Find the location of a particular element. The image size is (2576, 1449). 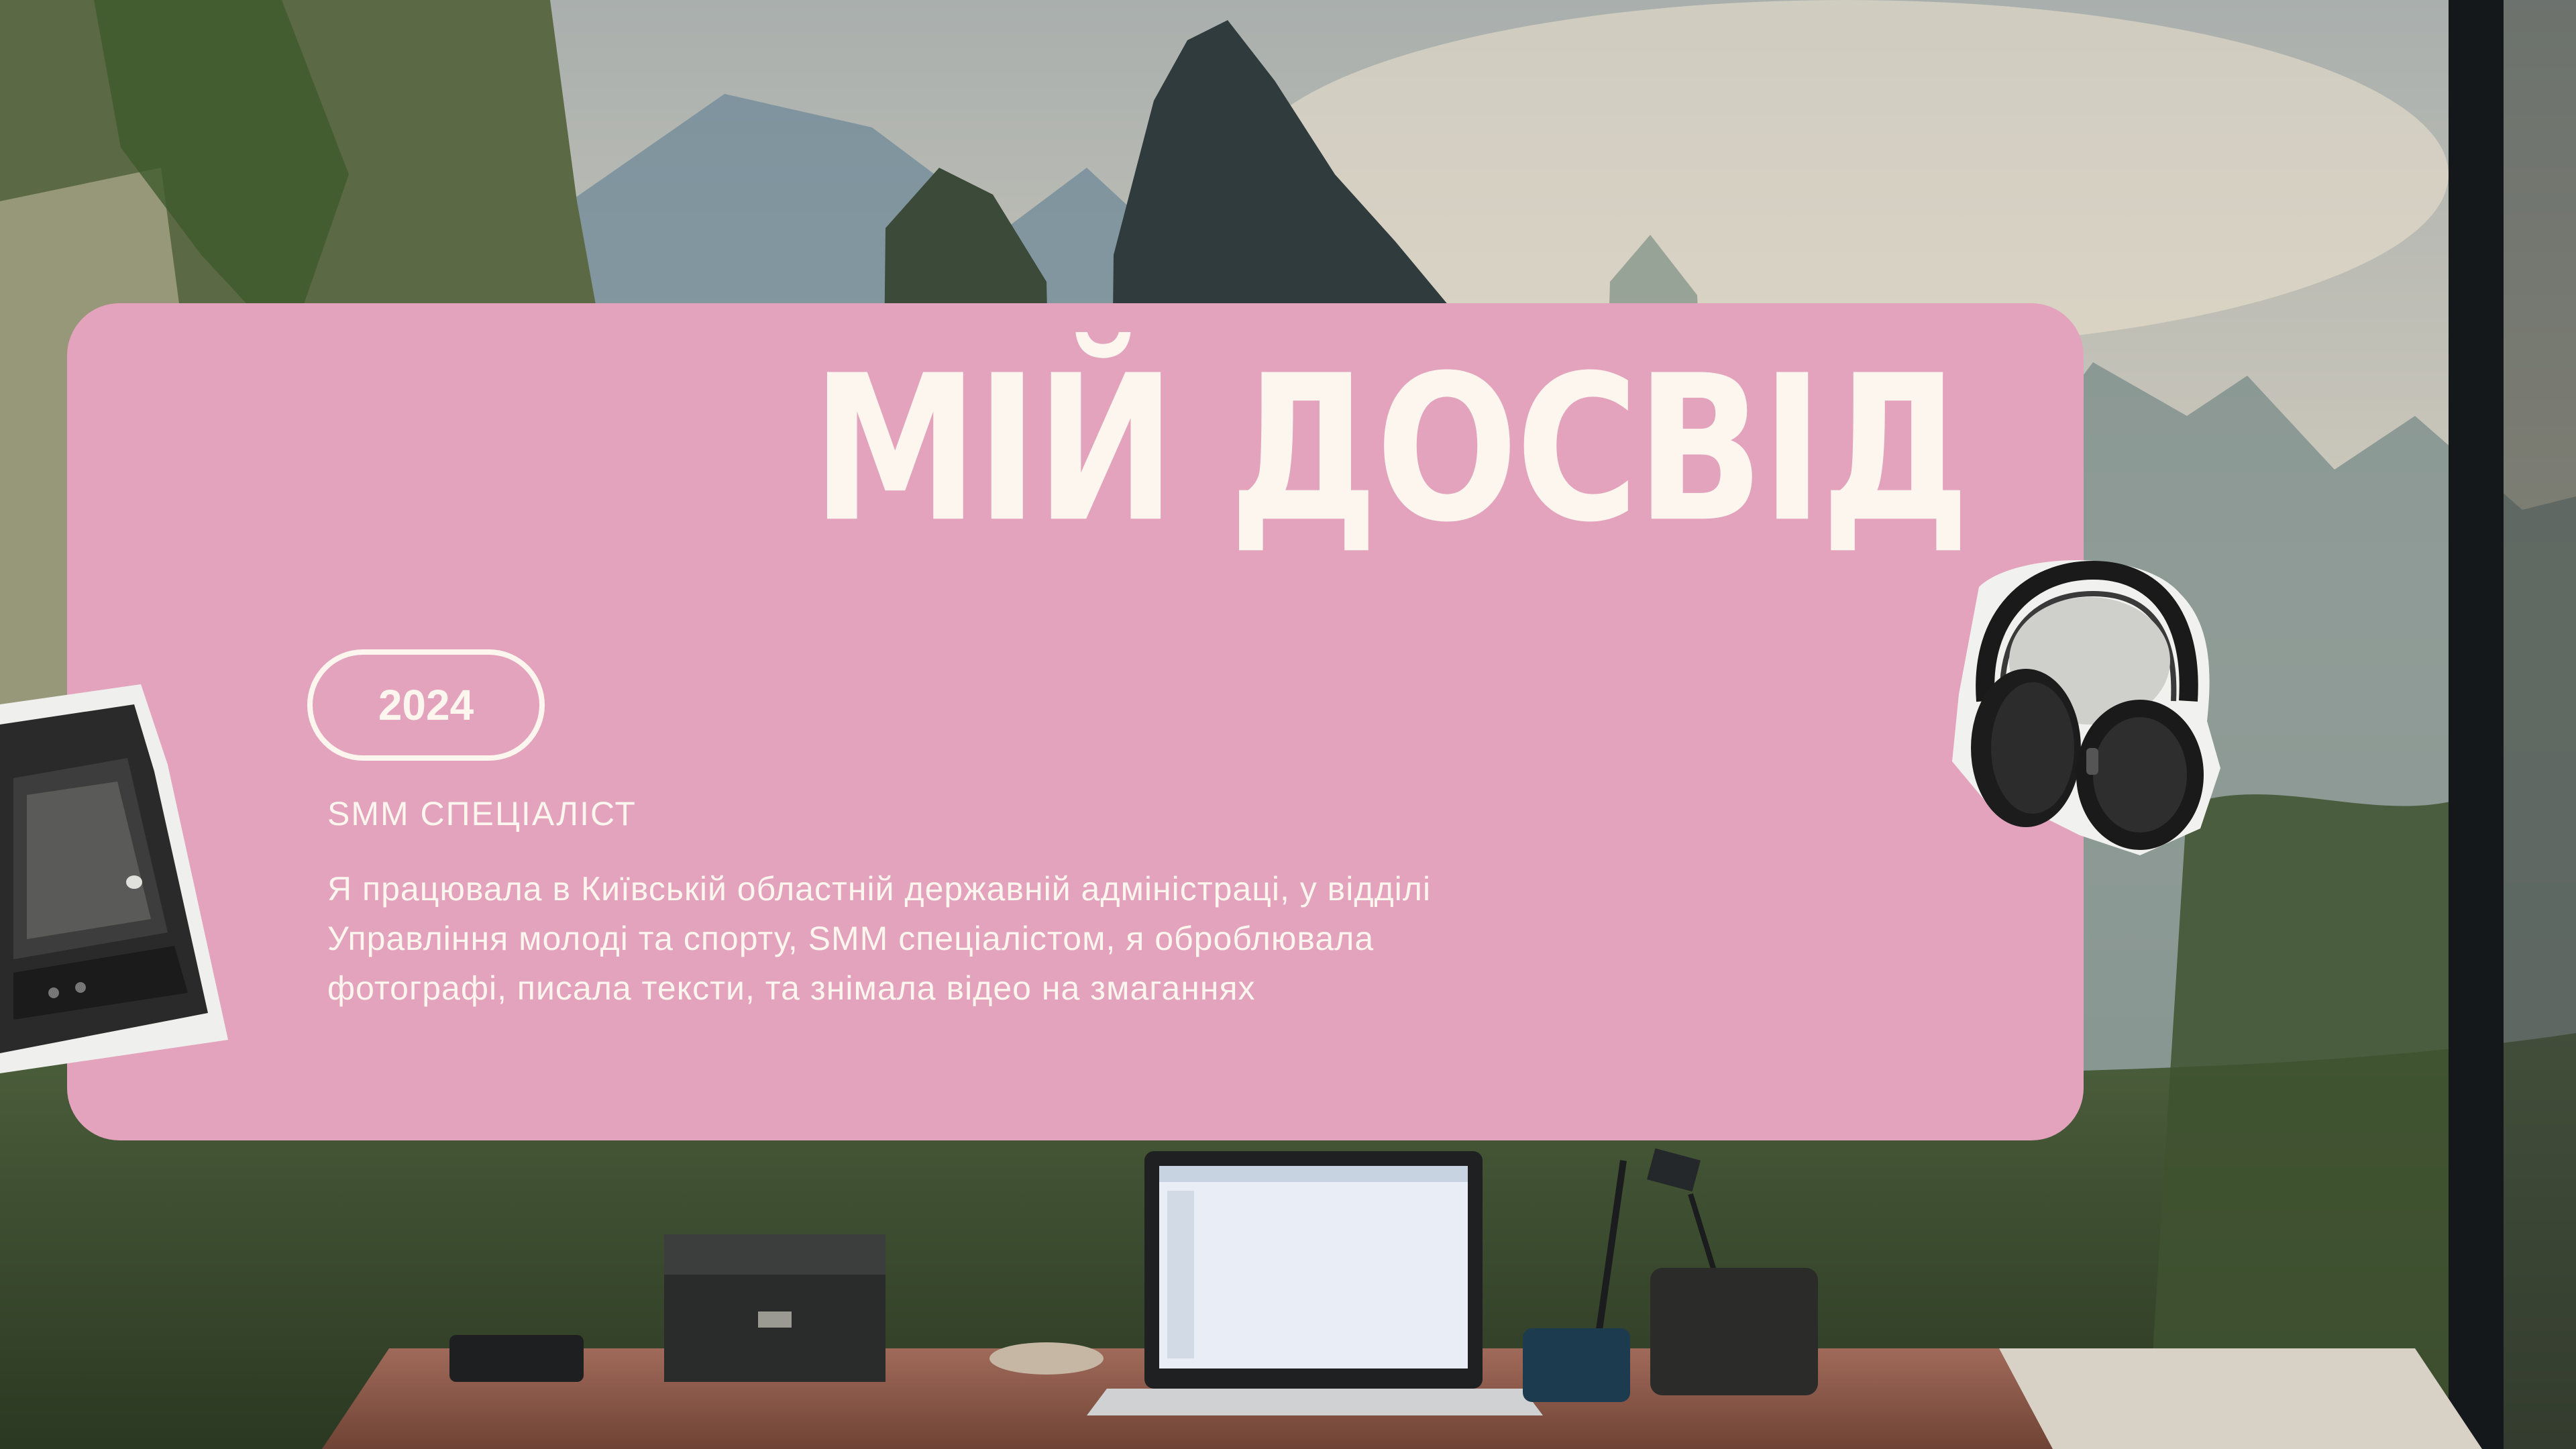

headphones-icon is located at coordinates (2086, 707).